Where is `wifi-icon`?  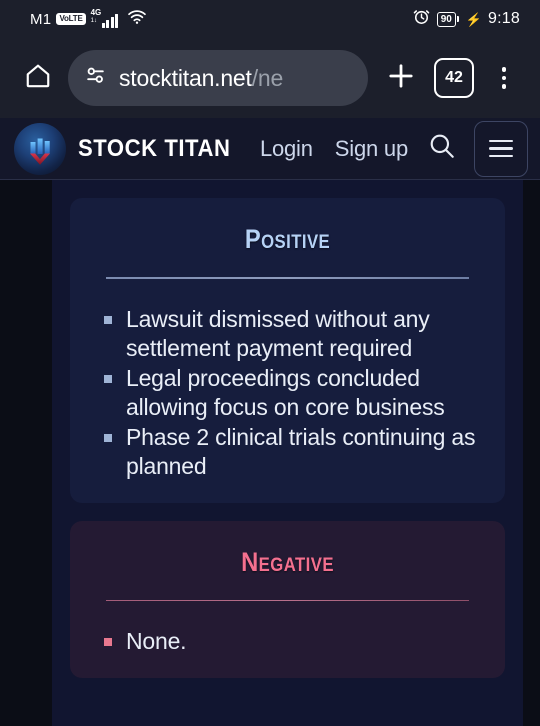 wifi-icon is located at coordinates (137, 19).